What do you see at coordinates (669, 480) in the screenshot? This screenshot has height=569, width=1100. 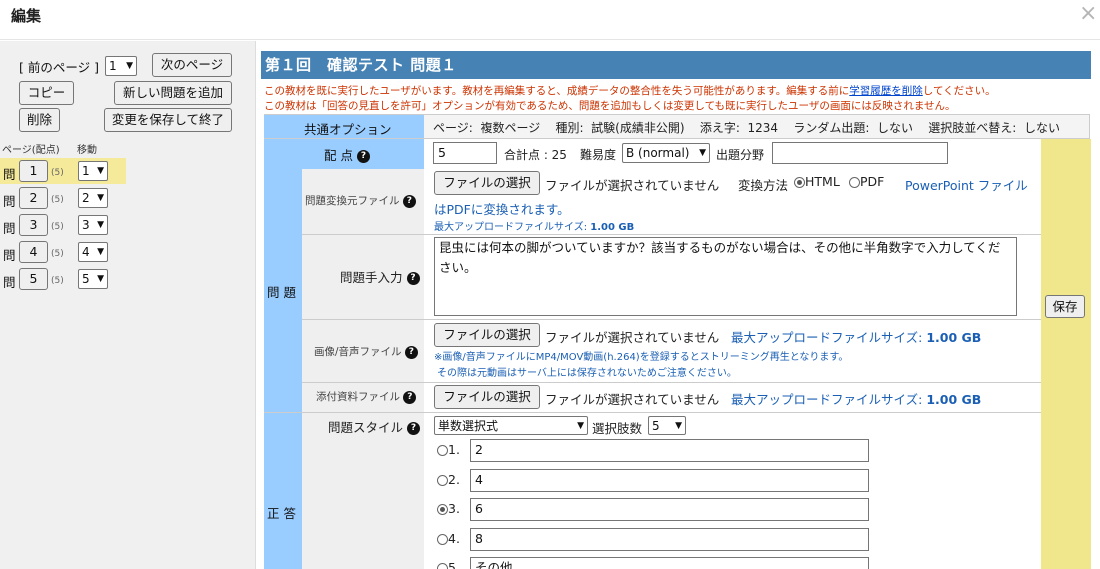 I see `answer-option-input: 4` at bounding box center [669, 480].